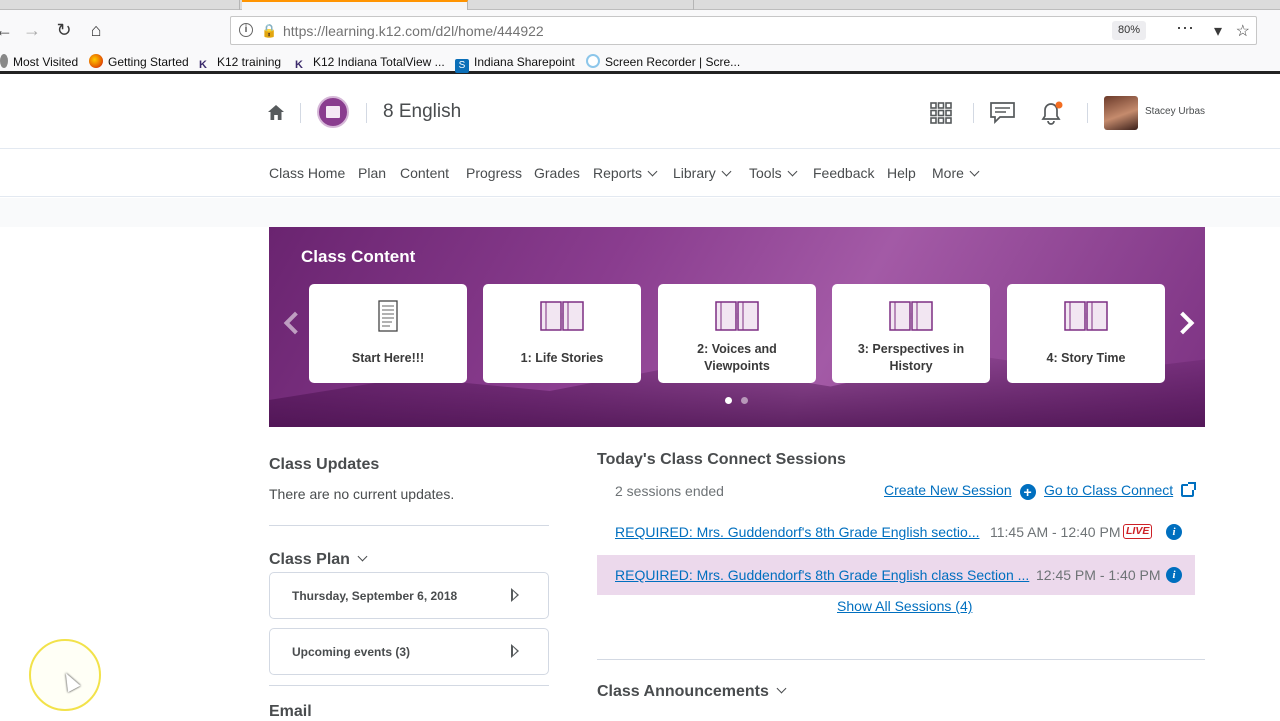 The image size is (1280, 721). Describe the element at coordinates (388, 333) in the screenshot. I see `content-card-start-here: Start Here!!!` at that location.